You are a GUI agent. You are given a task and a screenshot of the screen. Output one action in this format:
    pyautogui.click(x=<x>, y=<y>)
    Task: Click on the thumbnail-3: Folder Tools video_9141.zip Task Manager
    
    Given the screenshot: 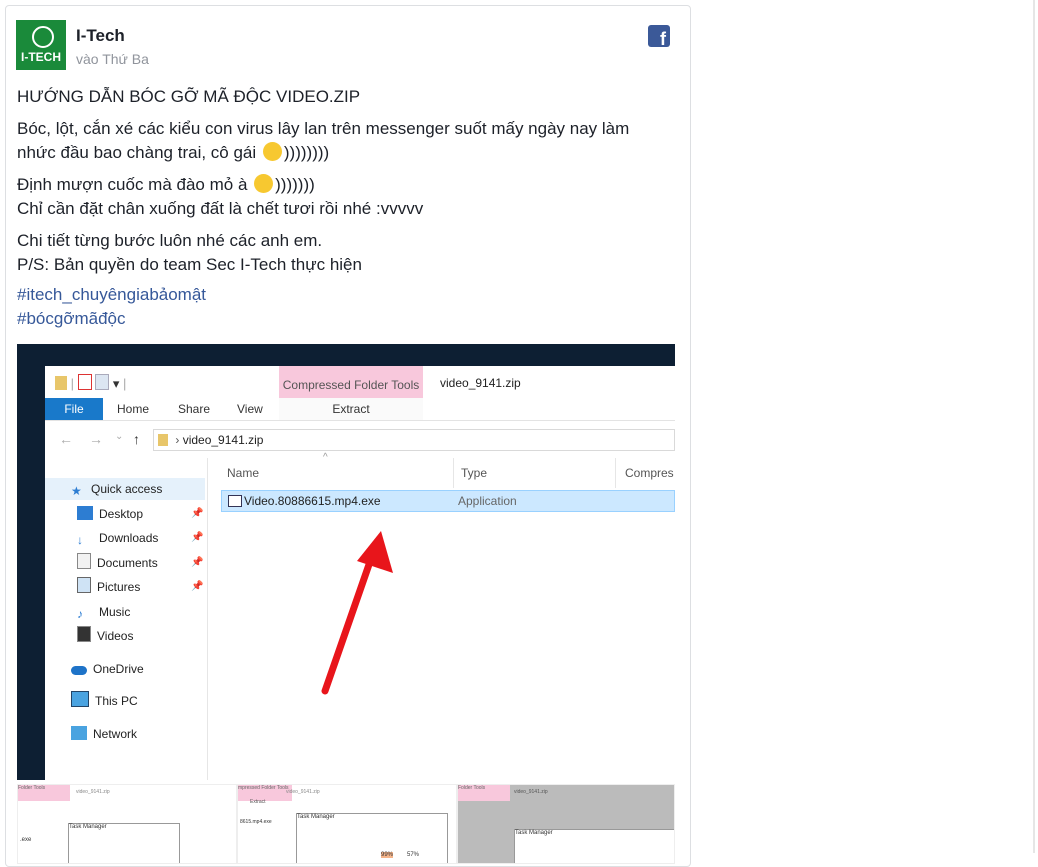 What is the action you would take?
    pyautogui.click(x=566, y=824)
    